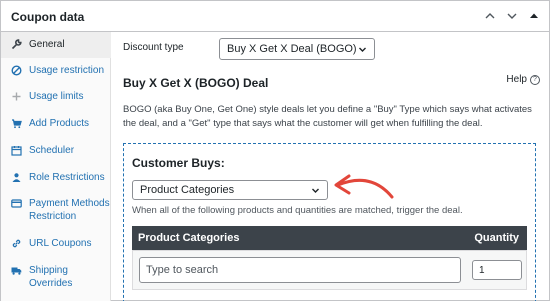 The width and height of the screenshot is (550, 301). Describe the element at coordinates (52, 150) in the screenshot. I see `sidebar-item-label: Scheduler` at that location.